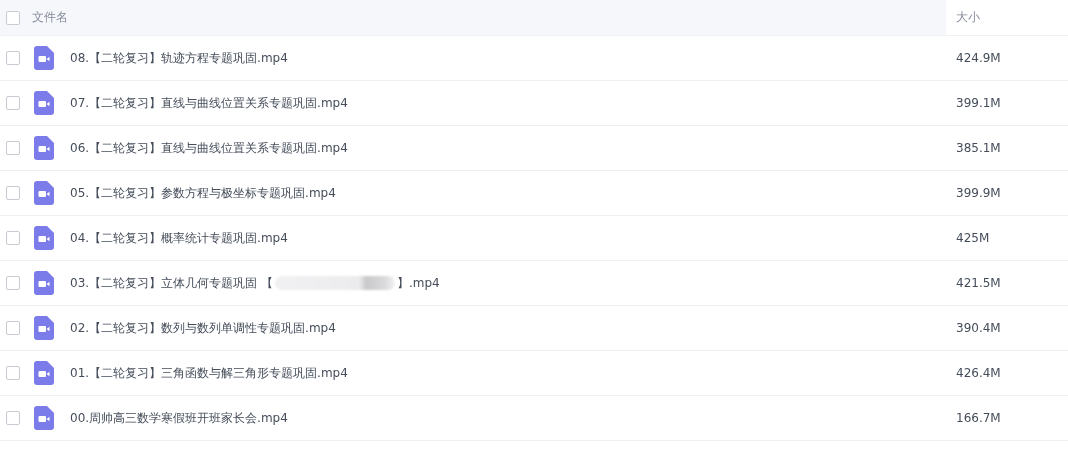  Describe the element at coordinates (50, 17) in the screenshot. I see `column-label: 文件名` at that location.